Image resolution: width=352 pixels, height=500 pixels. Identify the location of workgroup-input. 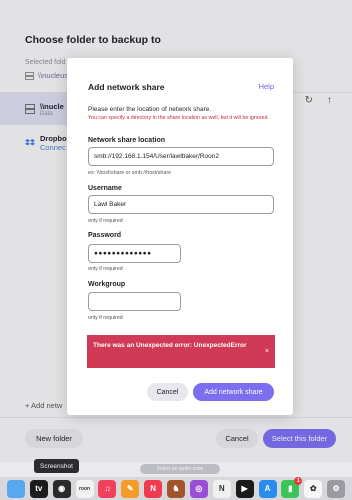
(134, 301).